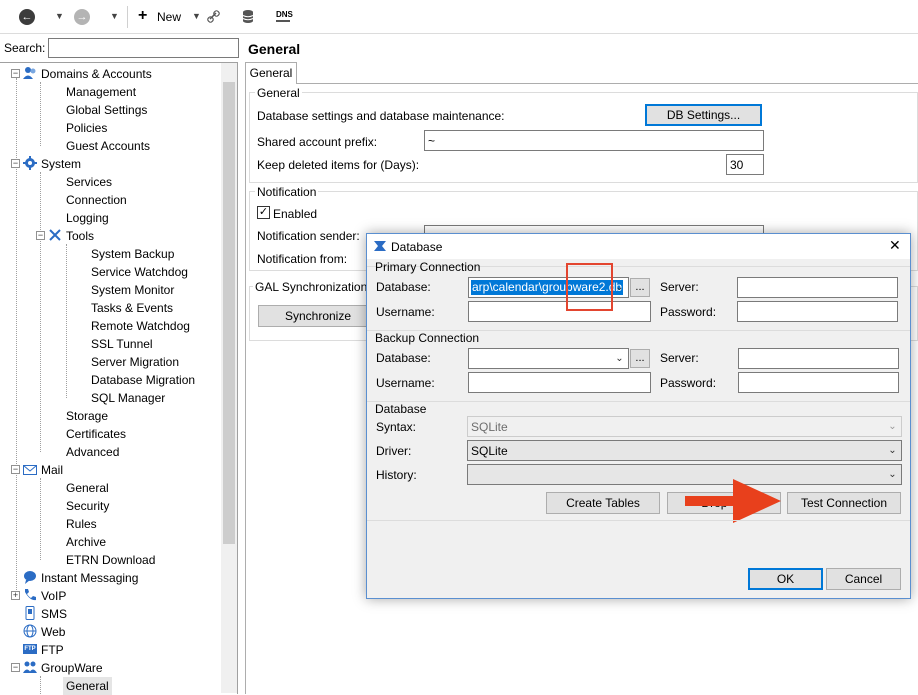 The height and width of the screenshot is (695, 918). What do you see at coordinates (817, 287) in the screenshot?
I see `primary-server-input` at bounding box center [817, 287].